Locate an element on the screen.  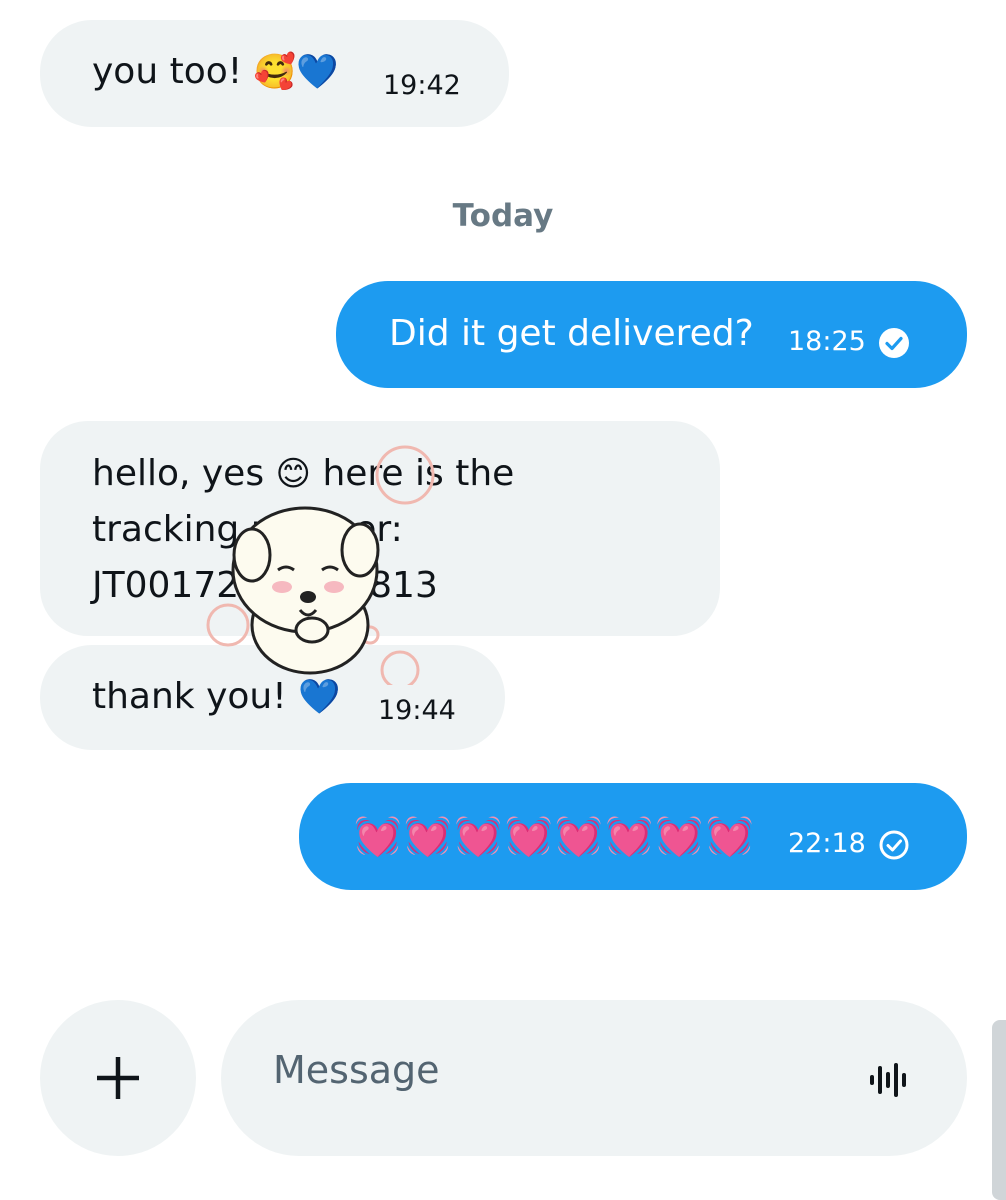
message-bubble-outgoing: 💓💓💓💓💓💓💓💓 22:18 is located at coordinates (633, 836).